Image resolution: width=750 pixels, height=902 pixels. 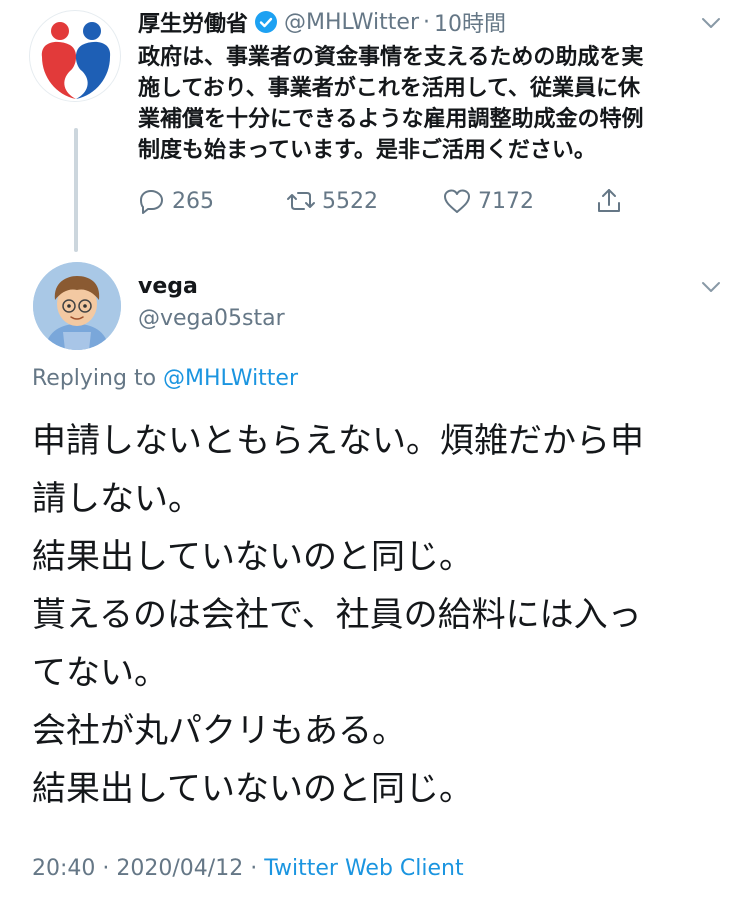 I want to click on parent-action-bar: 265 5522 7172, so click(x=386, y=204).